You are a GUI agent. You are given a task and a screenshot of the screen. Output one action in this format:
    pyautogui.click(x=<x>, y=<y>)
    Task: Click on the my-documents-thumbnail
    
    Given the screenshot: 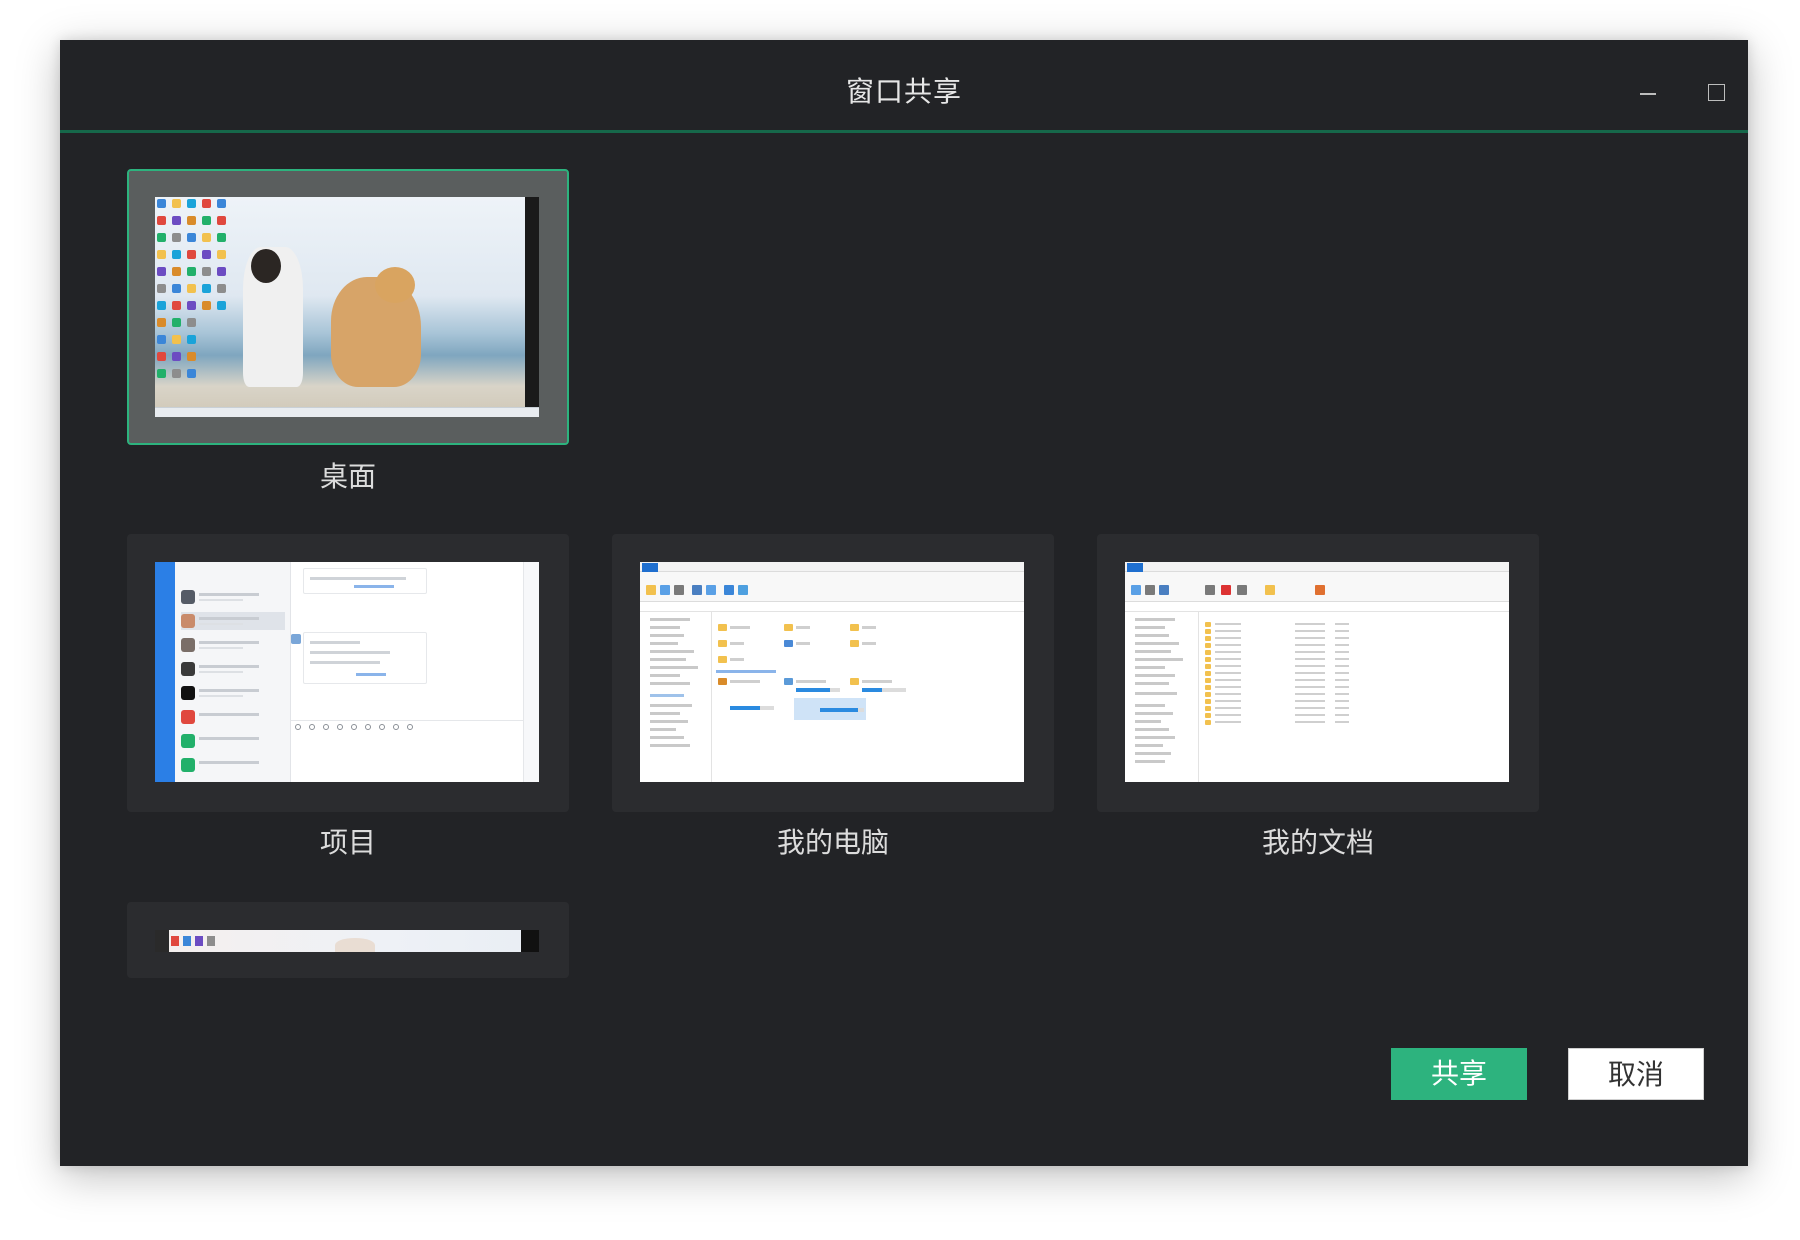 What is the action you would take?
    pyautogui.click(x=1317, y=672)
    